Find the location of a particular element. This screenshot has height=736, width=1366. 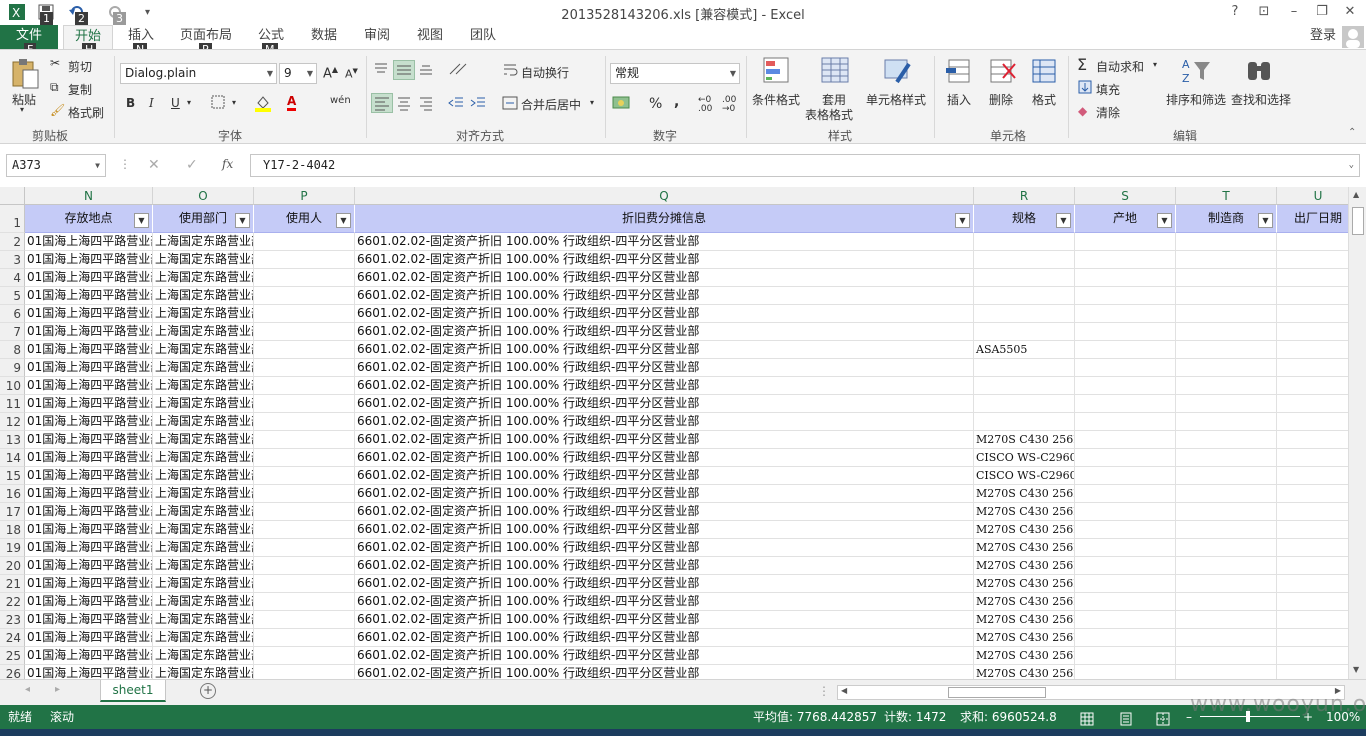

table-header-cell: 存放地点 ▼ is located at coordinates (89, 219).